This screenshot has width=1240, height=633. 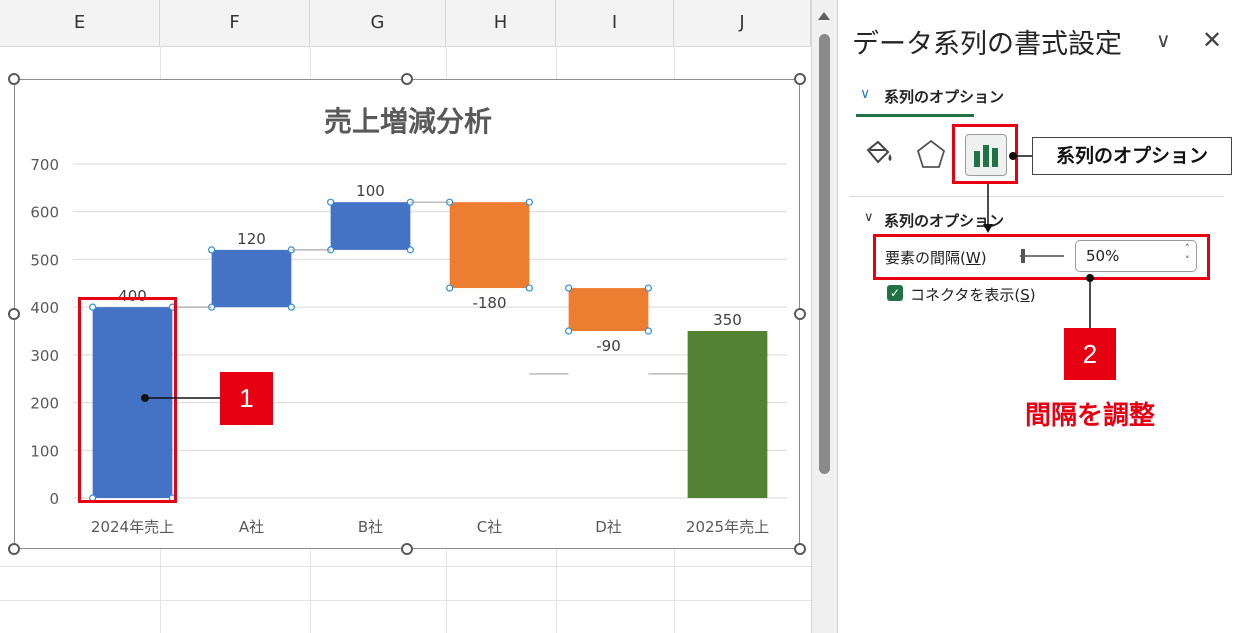 What do you see at coordinates (14, 79) in the screenshot?
I see `resize-handle-top-left` at bounding box center [14, 79].